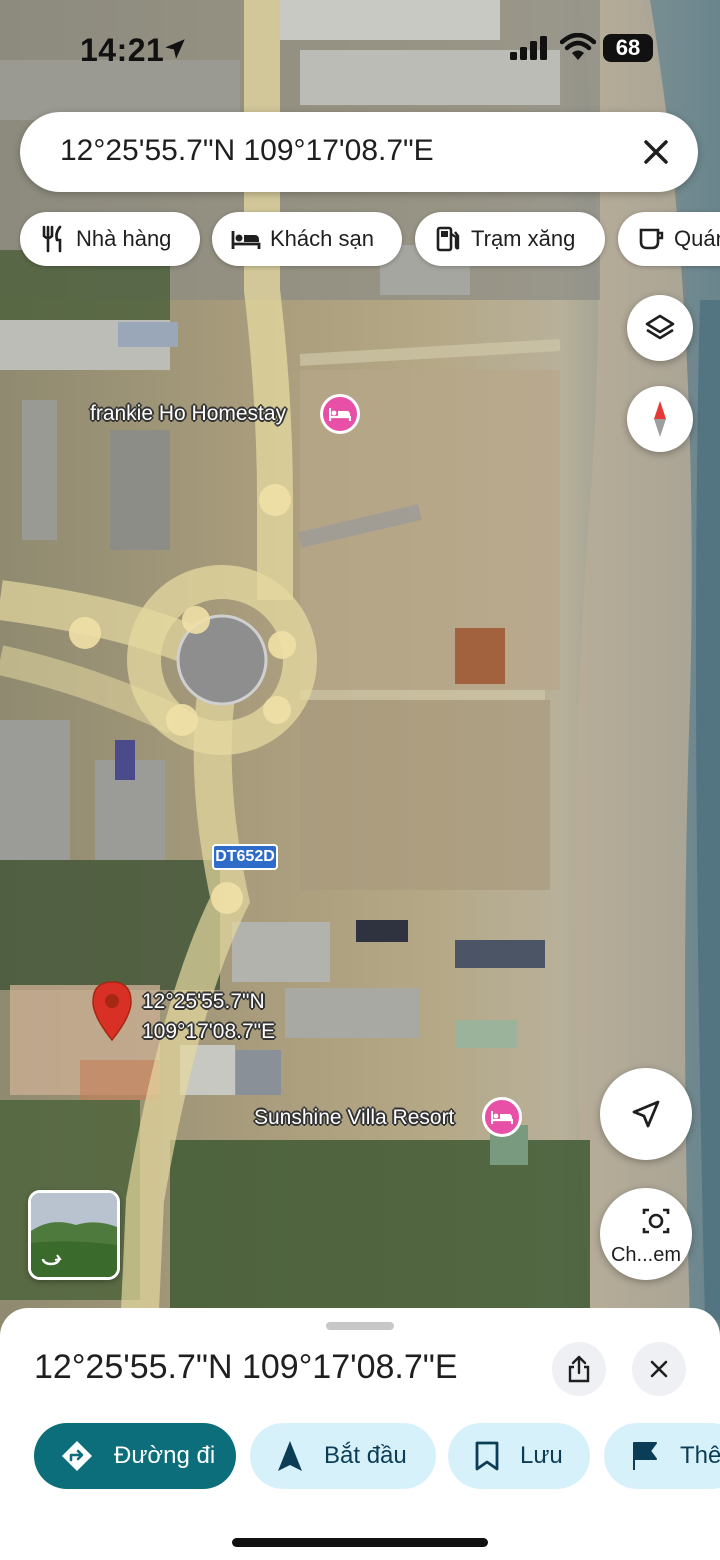 The width and height of the screenshot is (720, 1560). I want to click on layers-icon, so click(660, 327).